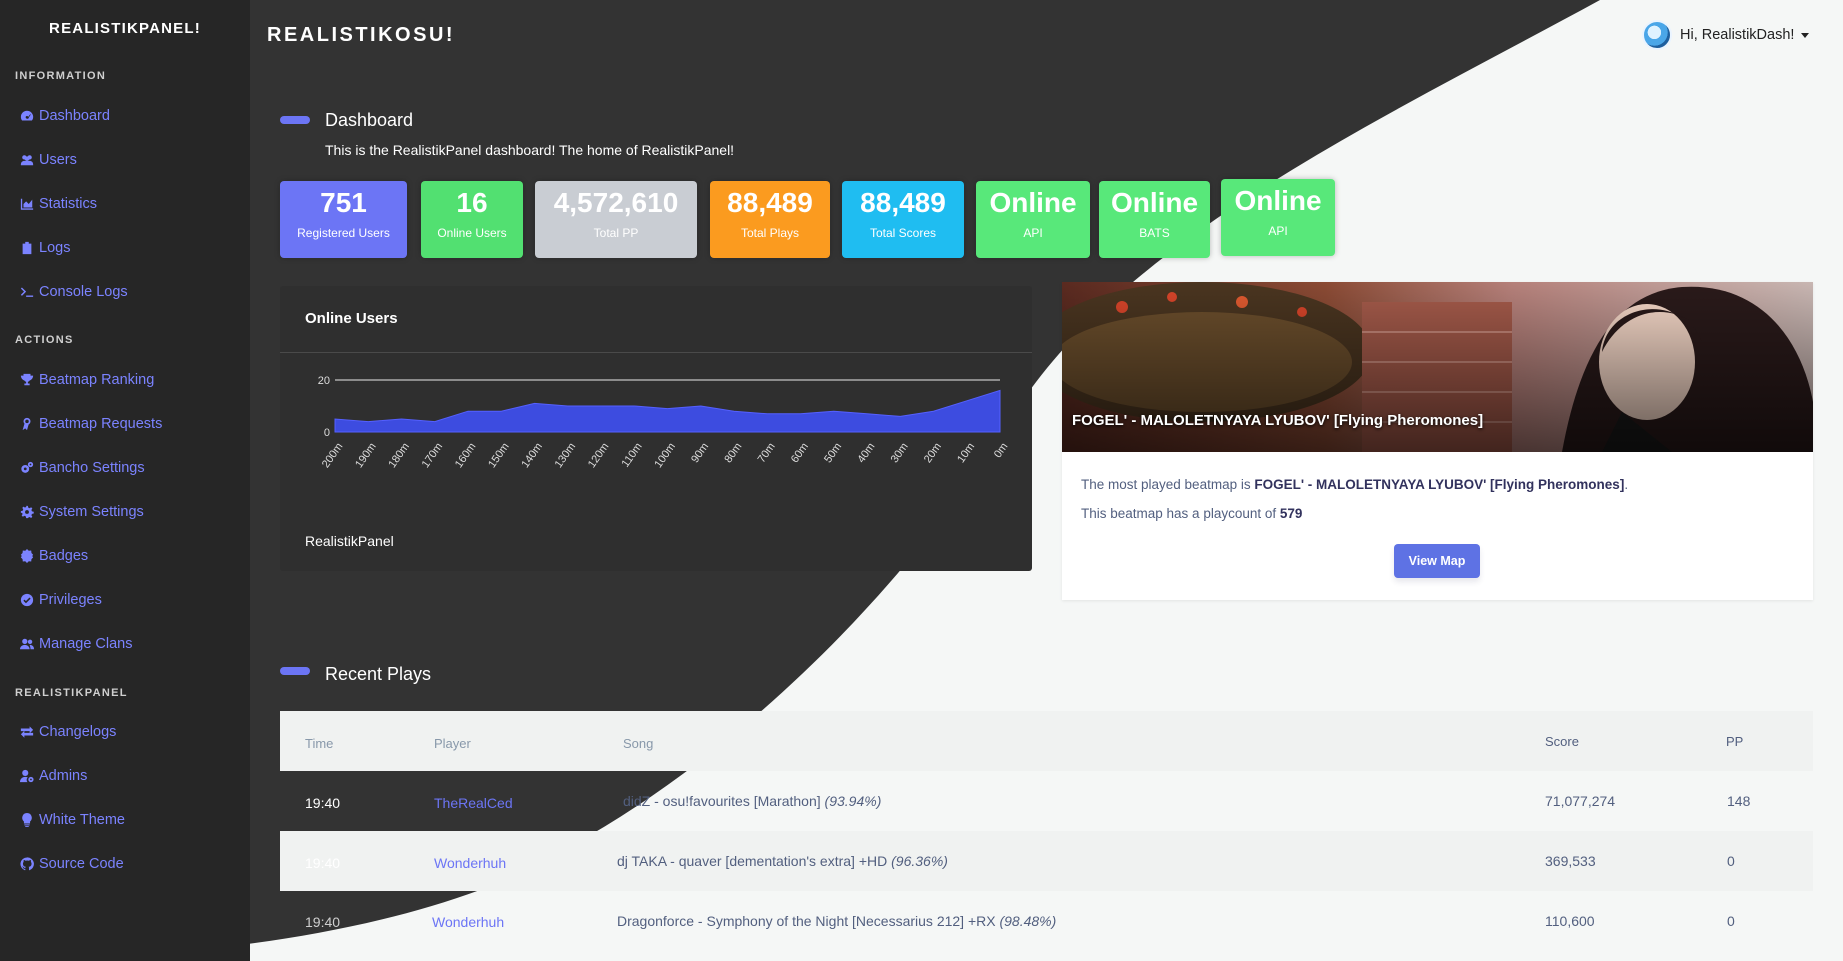 This screenshot has width=1843, height=961. What do you see at coordinates (343, 202) in the screenshot?
I see `stat-value: 751` at bounding box center [343, 202].